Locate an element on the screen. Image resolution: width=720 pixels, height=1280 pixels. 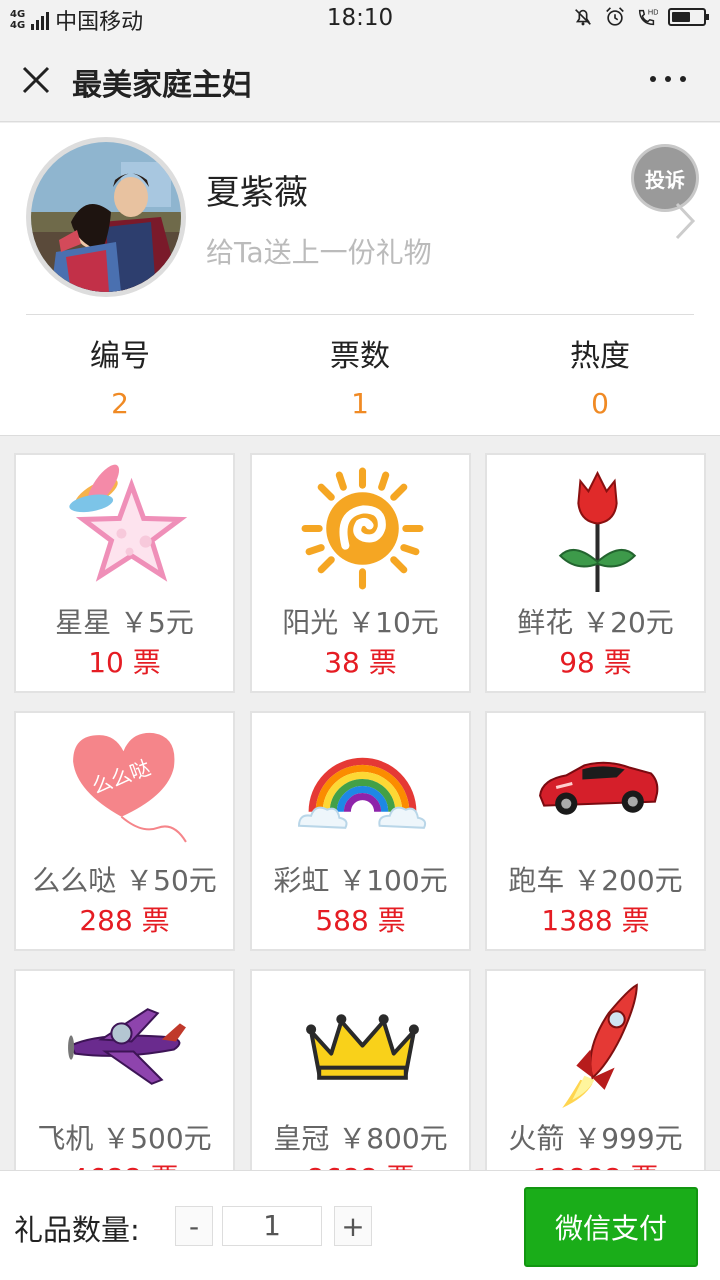
stat-value: 2 is located at coordinates (120, 403).